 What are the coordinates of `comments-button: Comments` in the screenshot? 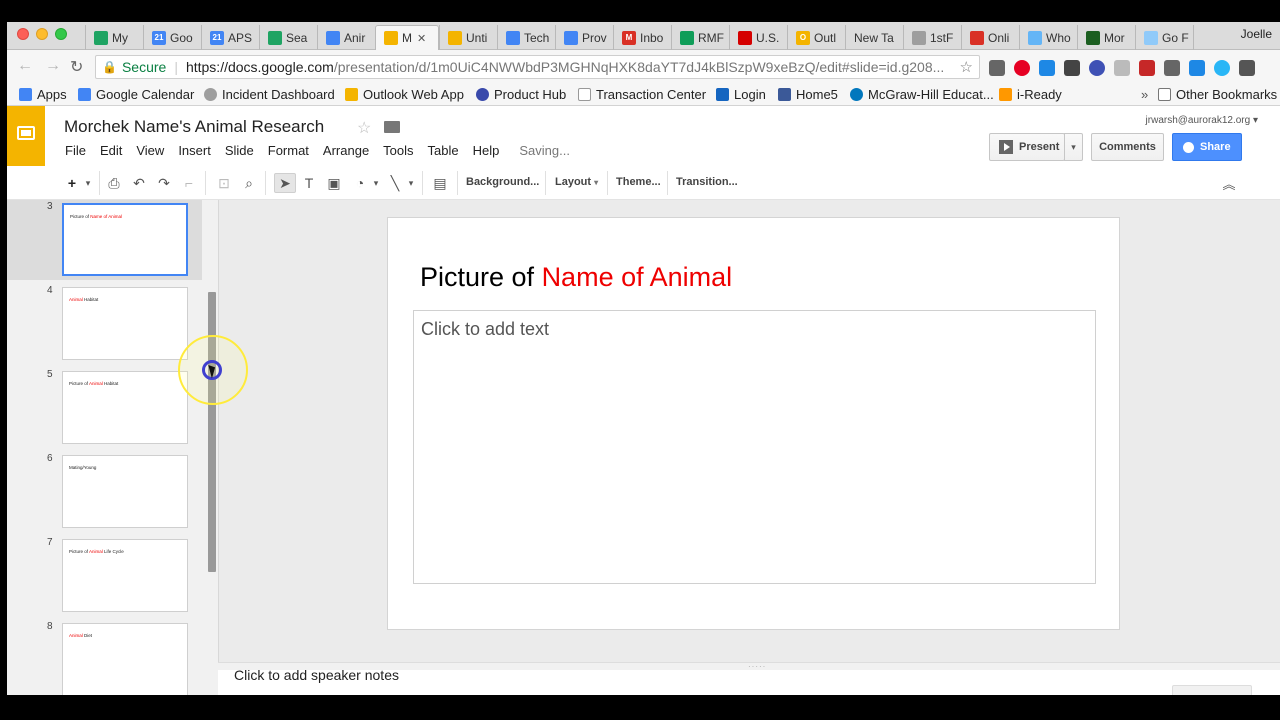 It's located at (1127, 147).